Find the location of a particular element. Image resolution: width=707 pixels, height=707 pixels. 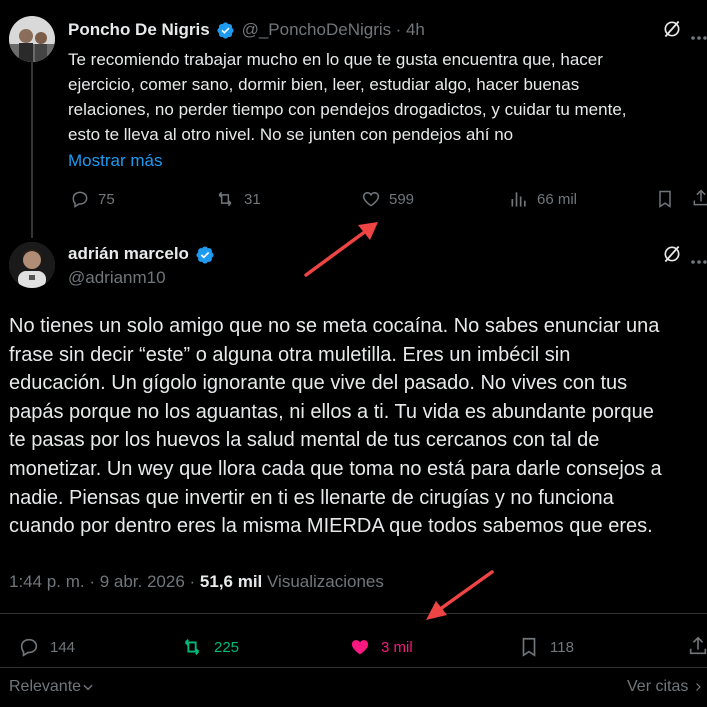

like-count: 3 mil is located at coordinates (397, 647).